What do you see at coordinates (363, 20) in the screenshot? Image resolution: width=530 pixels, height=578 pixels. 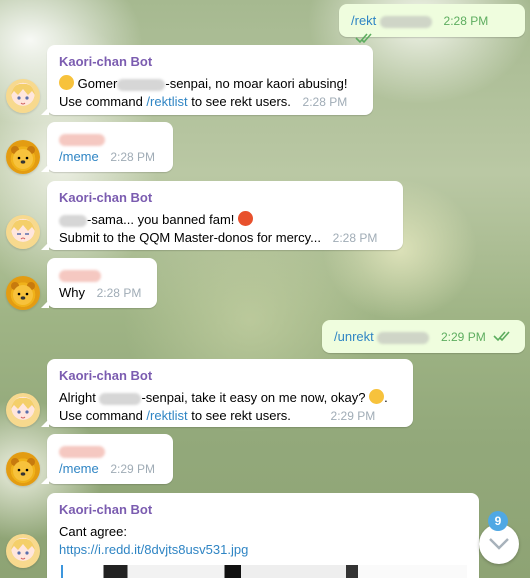 I see `command-text: /rekt` at bounding box center [363, 20].